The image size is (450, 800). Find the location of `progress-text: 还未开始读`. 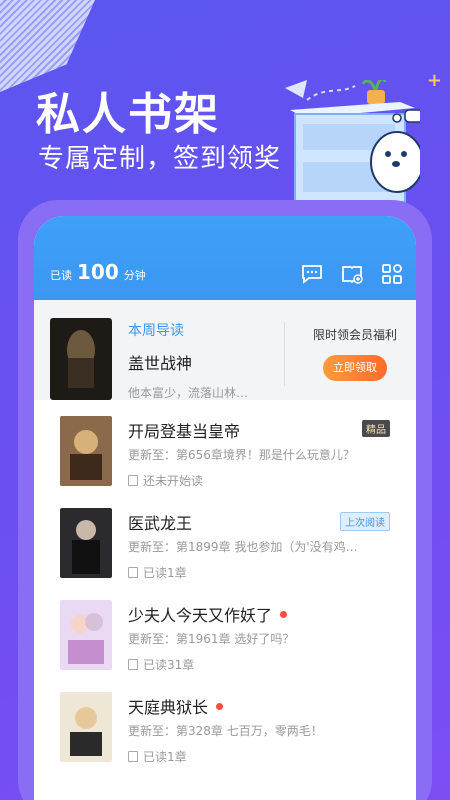

progress-text: 还未开始读 is located at coordinates (173, 481).